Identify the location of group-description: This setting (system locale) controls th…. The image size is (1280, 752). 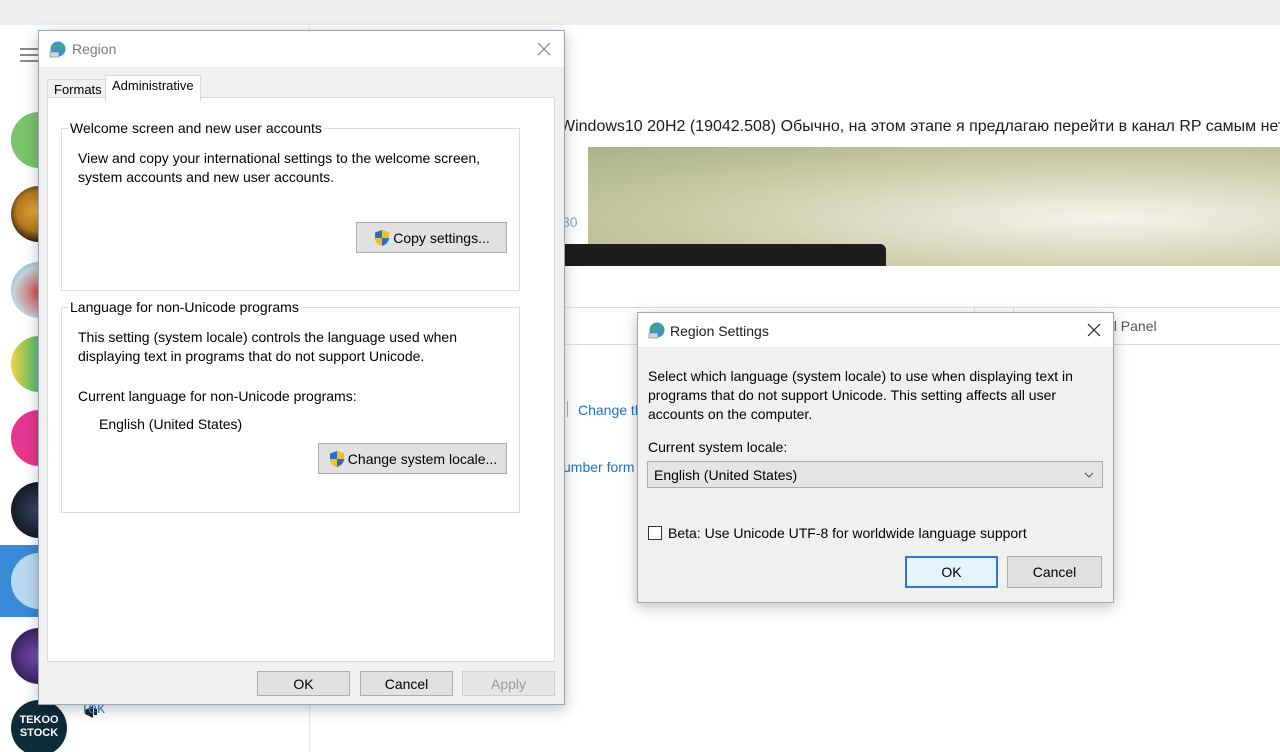
(267, 337).